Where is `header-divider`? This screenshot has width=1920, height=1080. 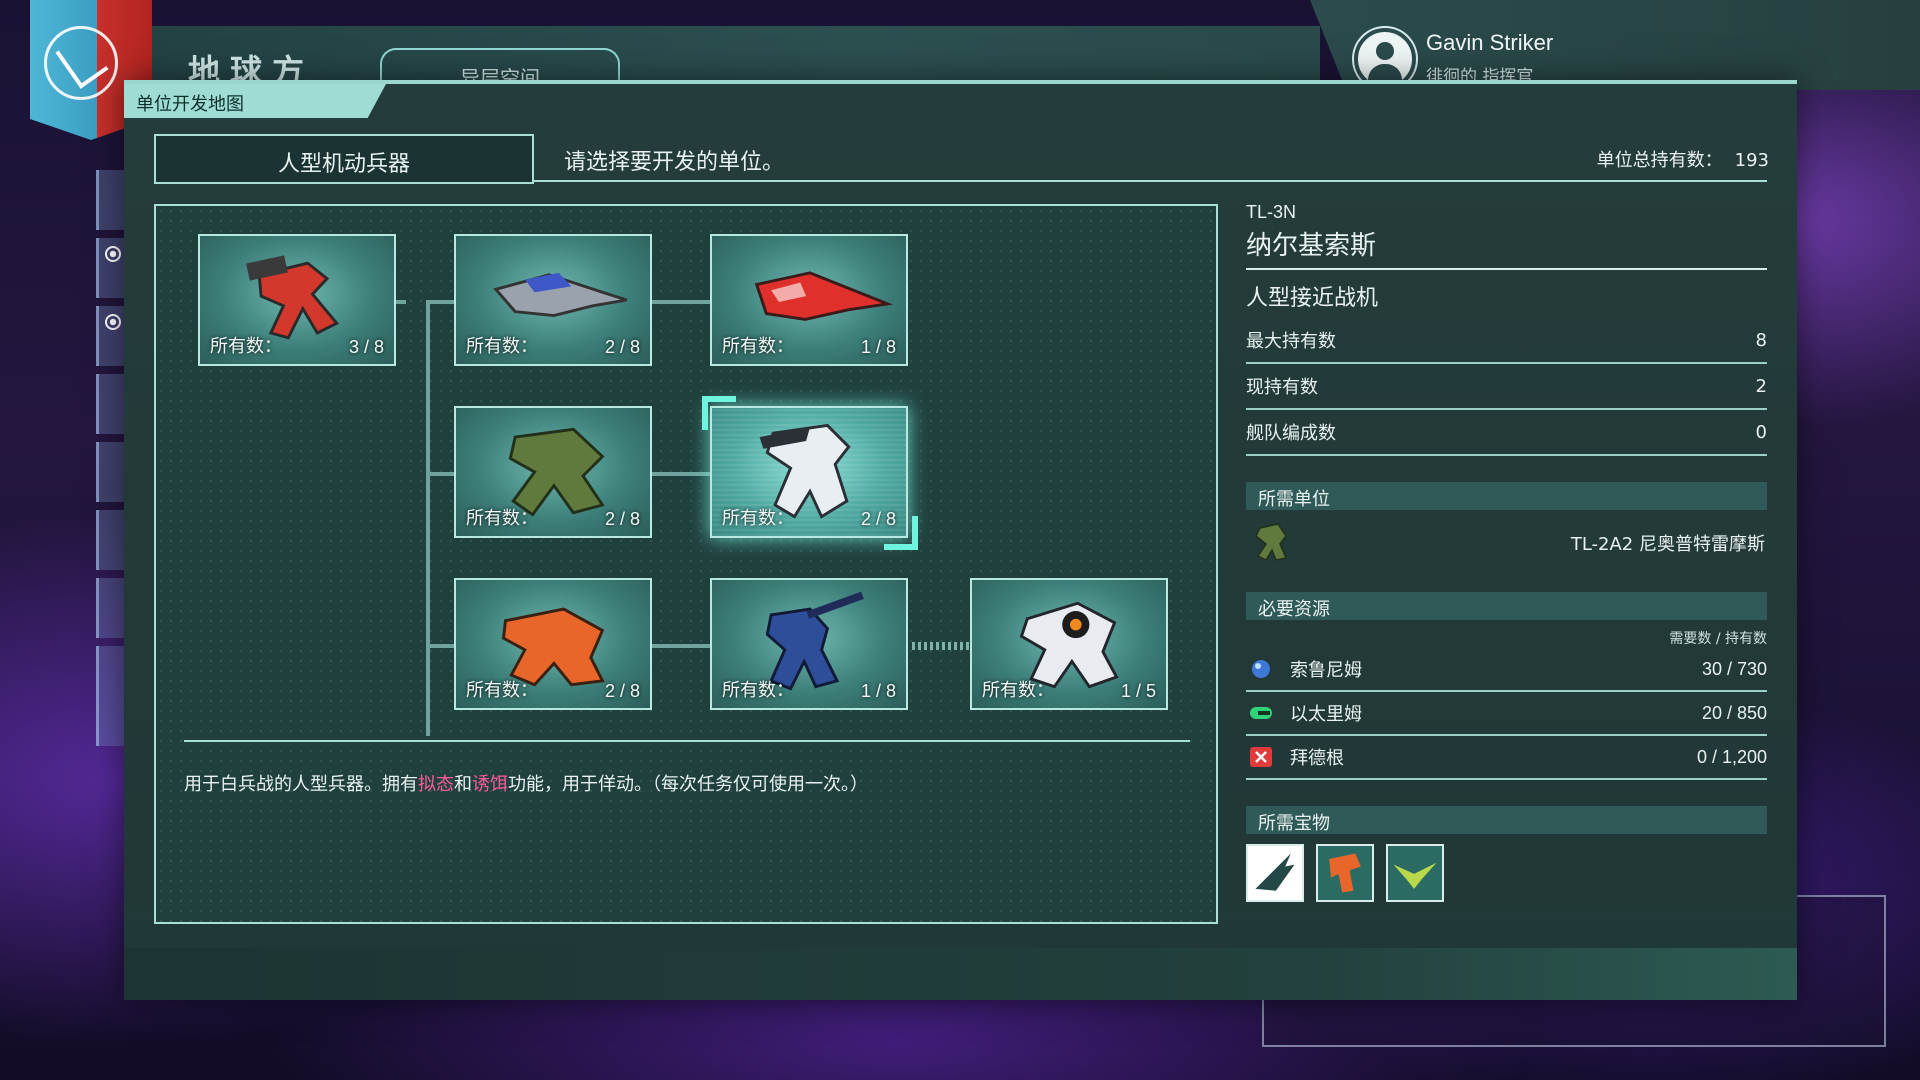 header-divider is located at coordinates (1150, 181).